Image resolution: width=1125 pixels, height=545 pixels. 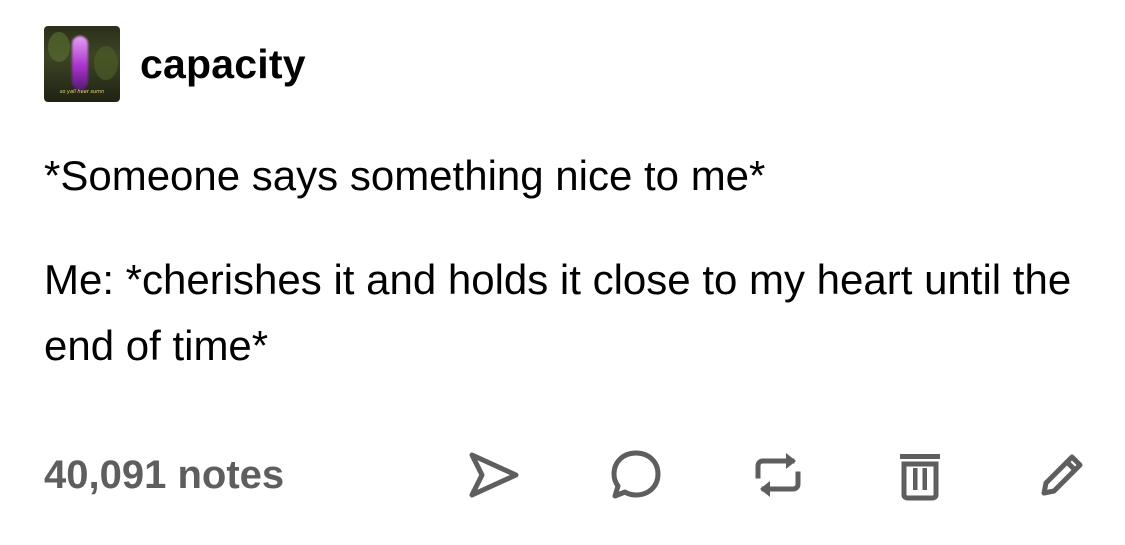 I want to click on post-header: so yall hear sumn capacity, so click(x=175, y=64).